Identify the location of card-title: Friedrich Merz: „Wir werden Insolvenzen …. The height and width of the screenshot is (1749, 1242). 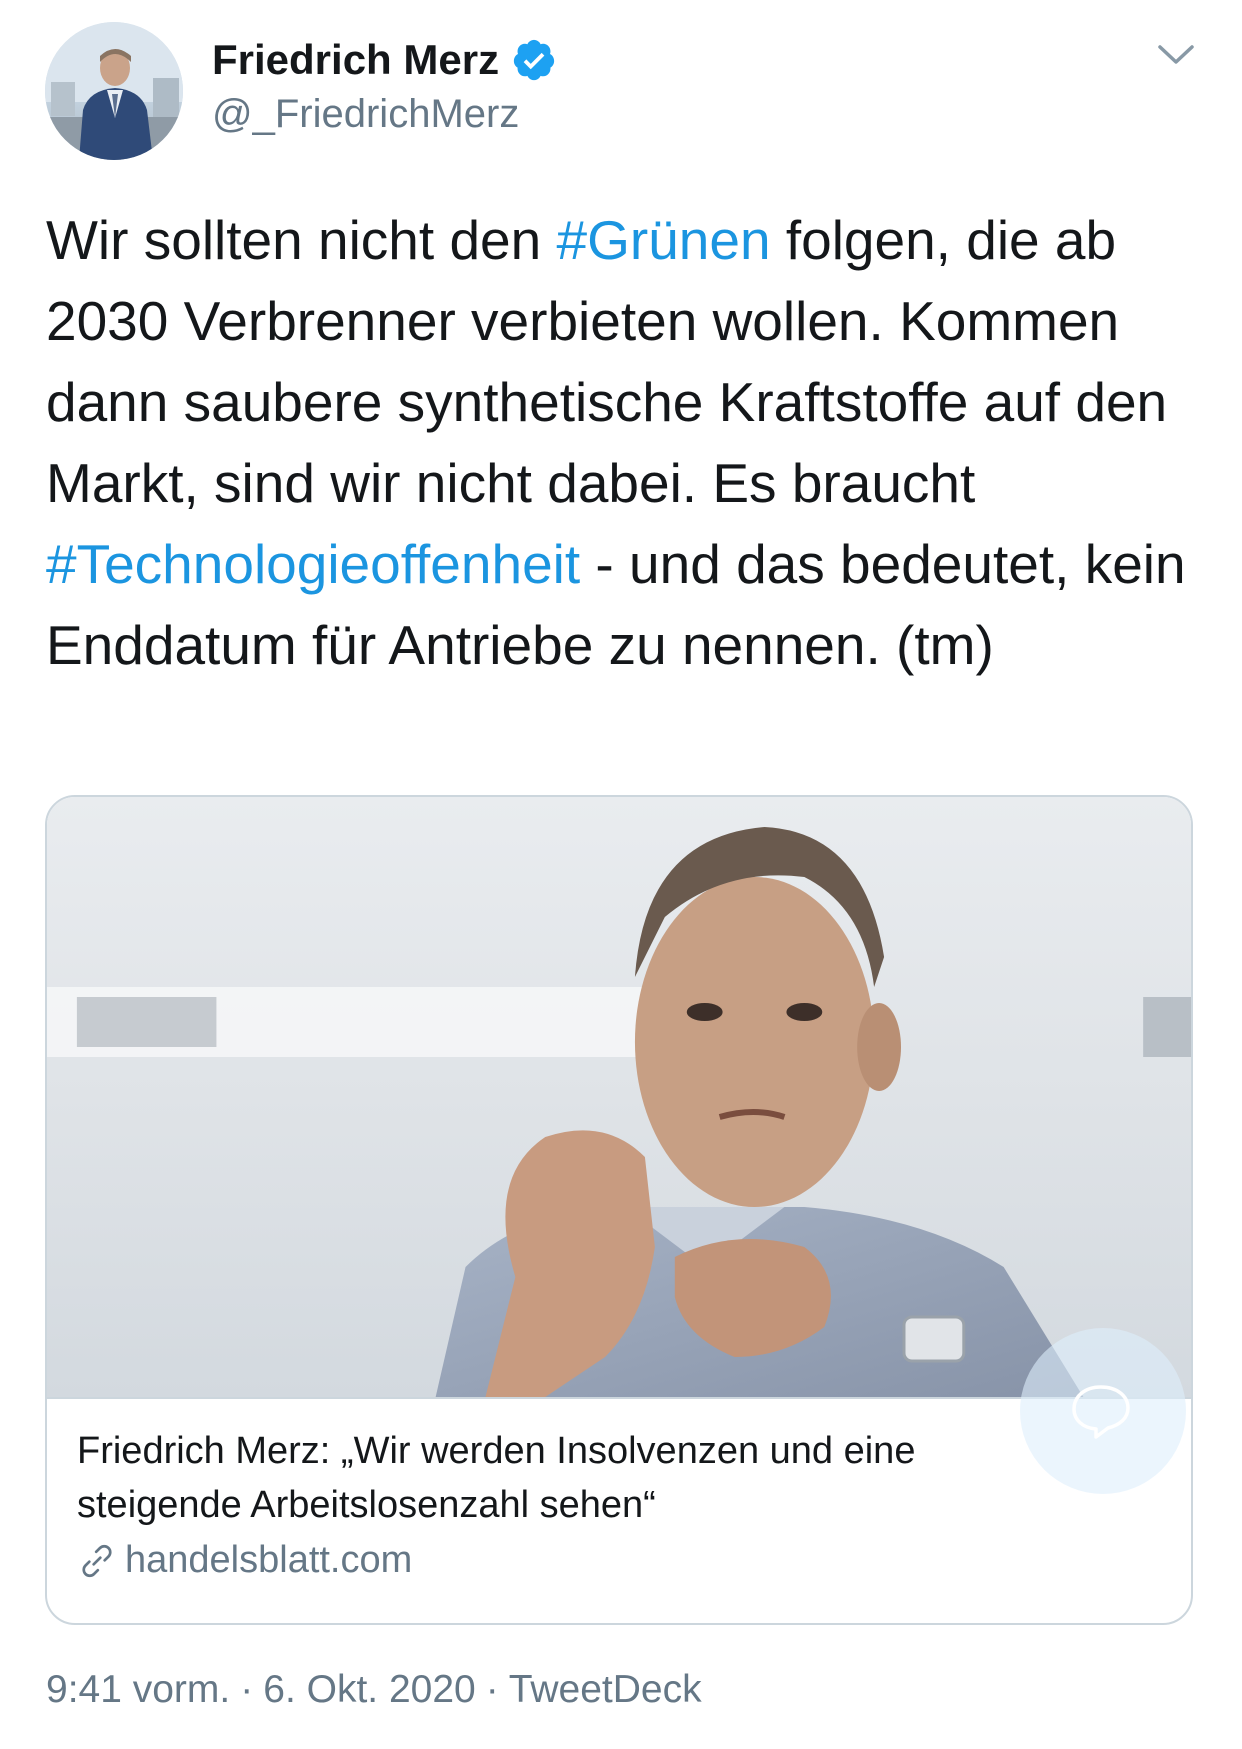
(577, 1478).